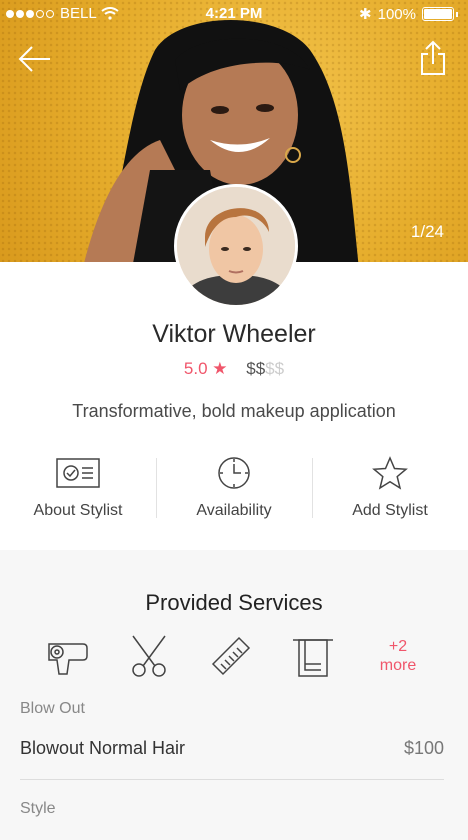  Describe the element at coordinates (234, 334) in the screenshot. I see `stylist-name: Viktor Wheeler` at that location.